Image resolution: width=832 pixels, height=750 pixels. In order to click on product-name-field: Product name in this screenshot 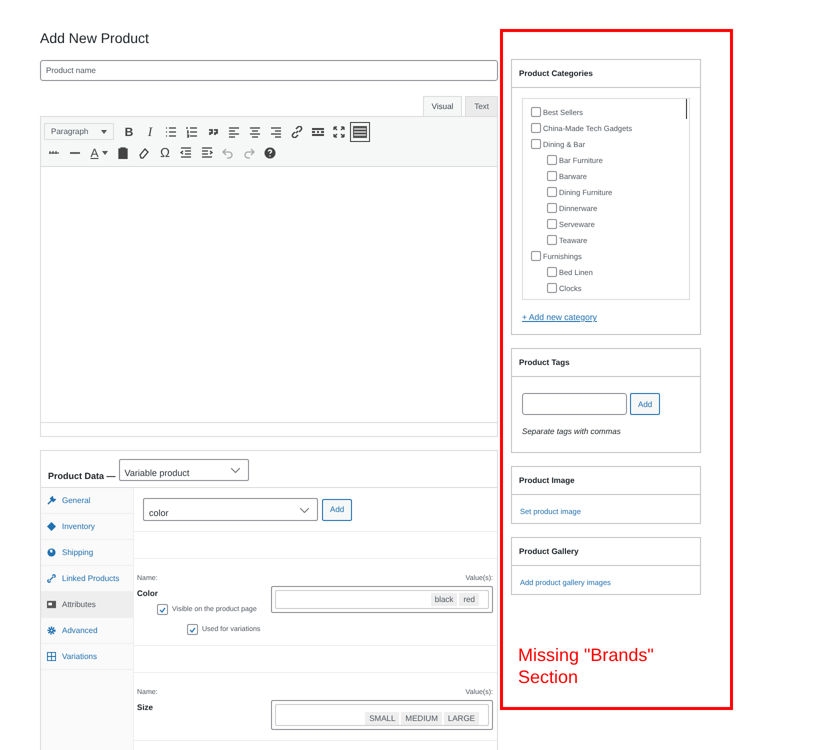, I will do `click(269, 70)`.